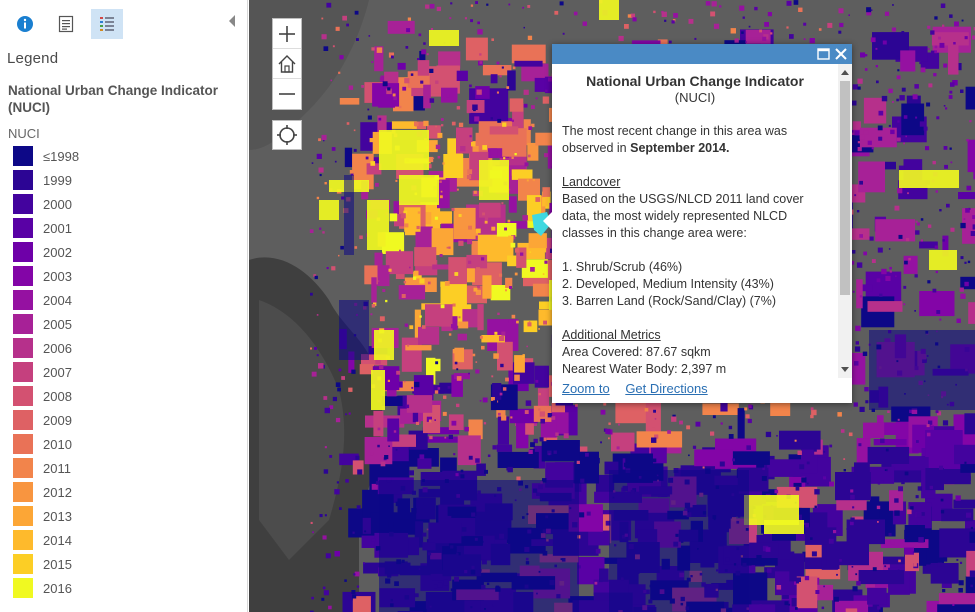 This screenshot has width=975, height=612. Describe the element at coordinates (123, 252) in the screenshot. I see `legend-item: 2002` at that location.